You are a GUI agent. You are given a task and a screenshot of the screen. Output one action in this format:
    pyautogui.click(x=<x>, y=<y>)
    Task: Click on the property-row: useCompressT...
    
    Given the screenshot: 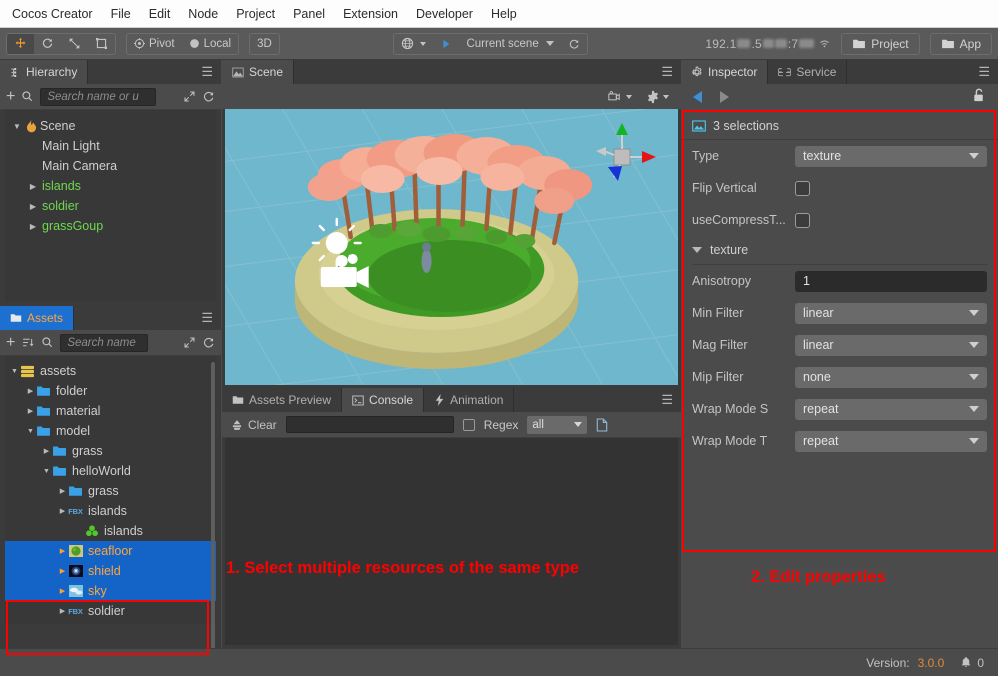 What is the action you would take?
    pyautogui.click(x=839, y=220)
    